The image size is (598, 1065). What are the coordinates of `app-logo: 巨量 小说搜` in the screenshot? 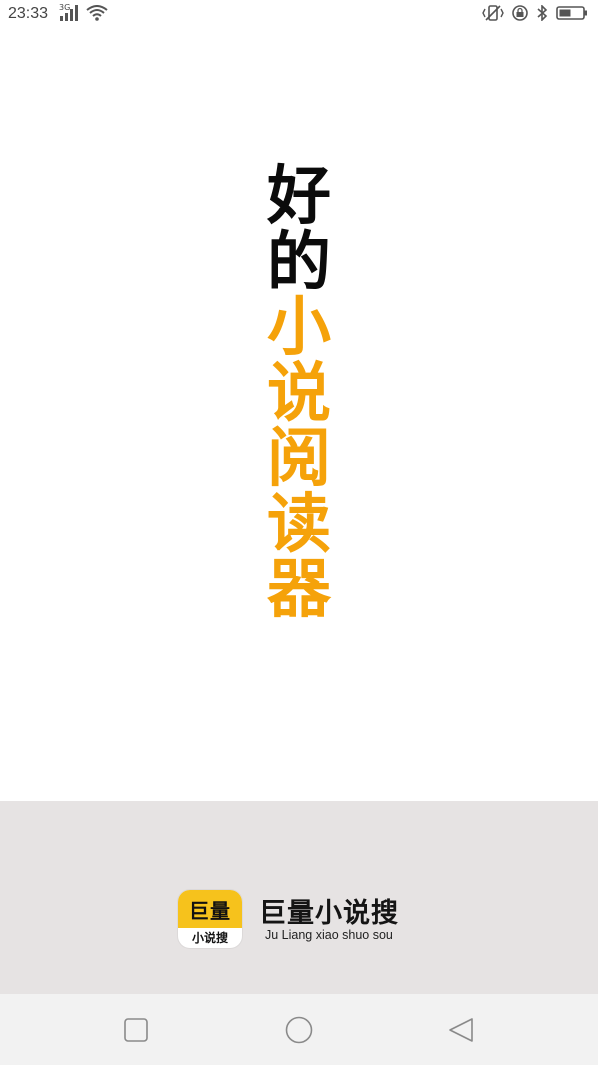 It's located at (210, 919).